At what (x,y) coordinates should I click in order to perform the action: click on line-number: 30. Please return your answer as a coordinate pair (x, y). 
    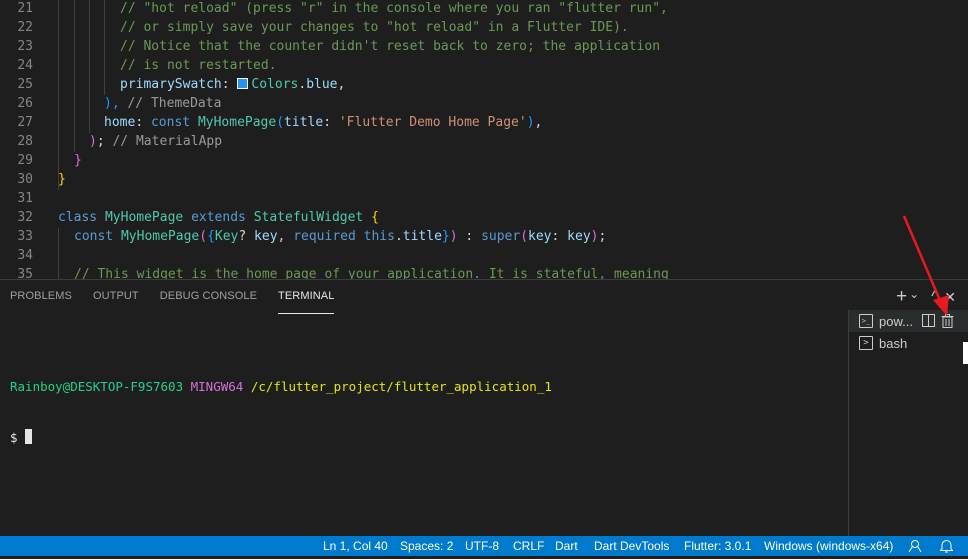
    Looking at the image, I should click on (25, 179).